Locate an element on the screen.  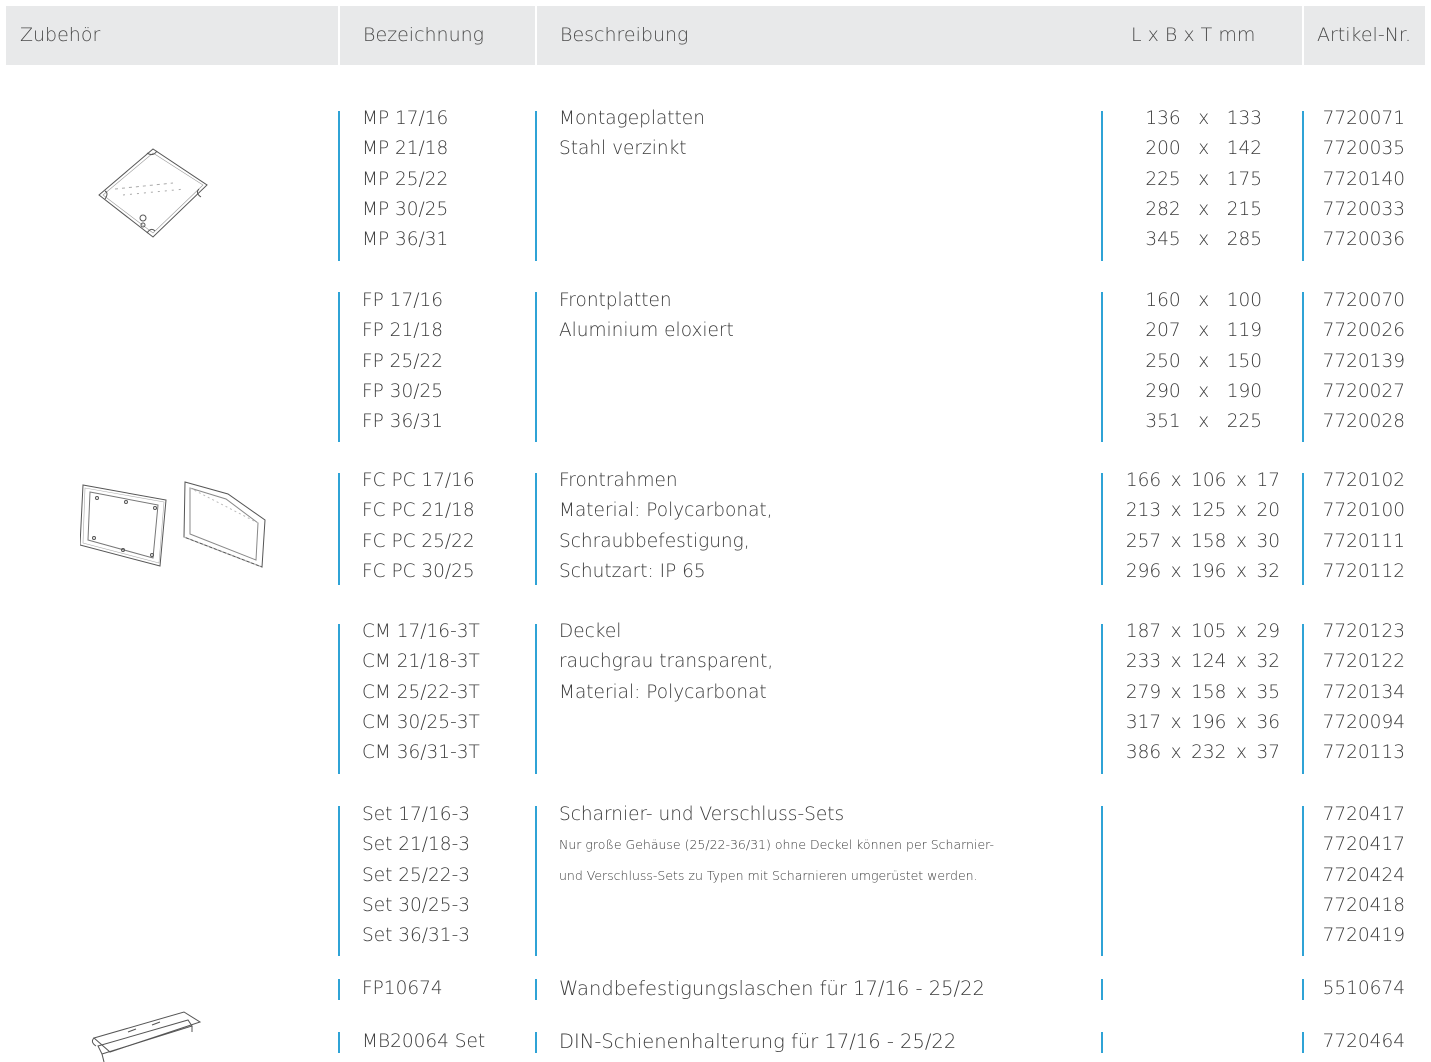
articles-sets: 7720417 7720417 7720424 7720418 7720419 is located at coordinates (1357, 875).